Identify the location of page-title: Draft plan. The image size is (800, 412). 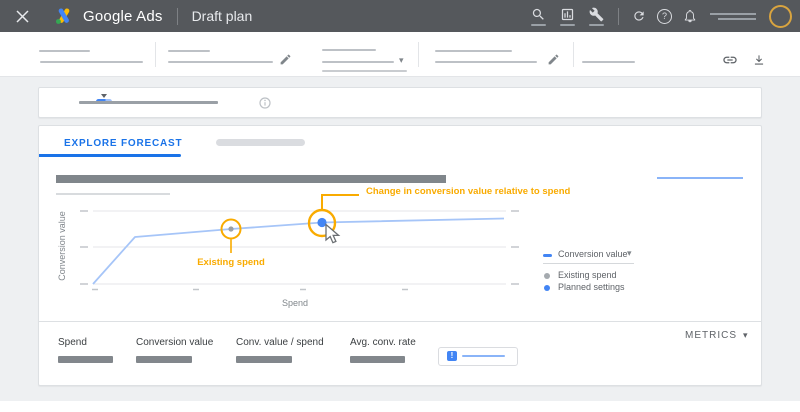
(222, 16).